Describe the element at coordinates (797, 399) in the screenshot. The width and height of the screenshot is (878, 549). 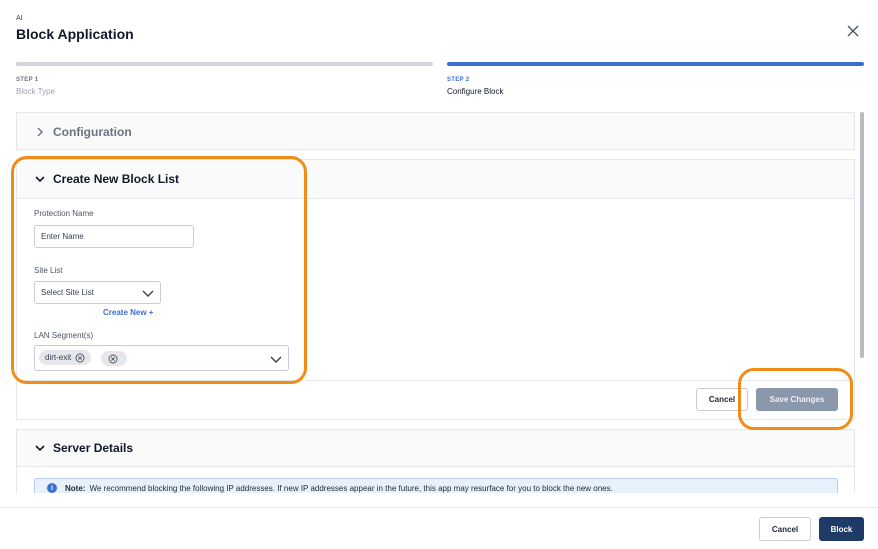
I see `save-changes-button: Save Changes` at that location.